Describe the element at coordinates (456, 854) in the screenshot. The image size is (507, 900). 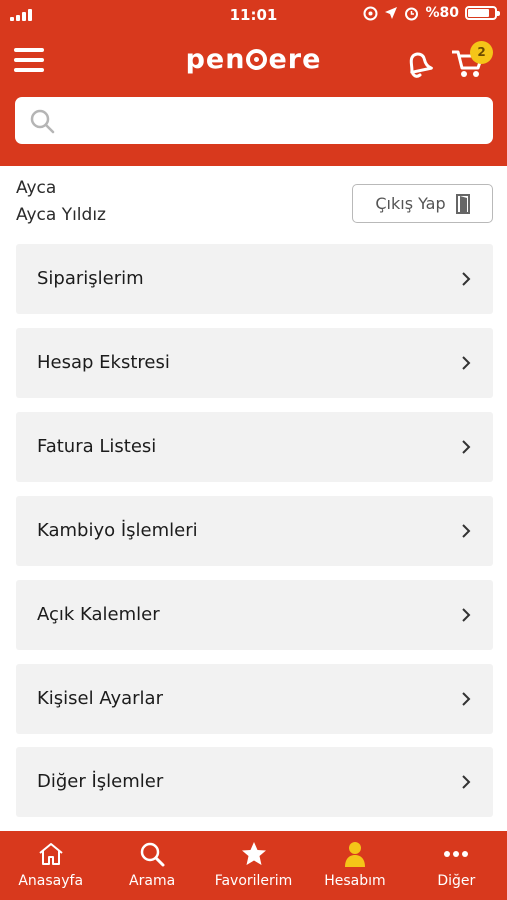
I see `more-icon` at that location.